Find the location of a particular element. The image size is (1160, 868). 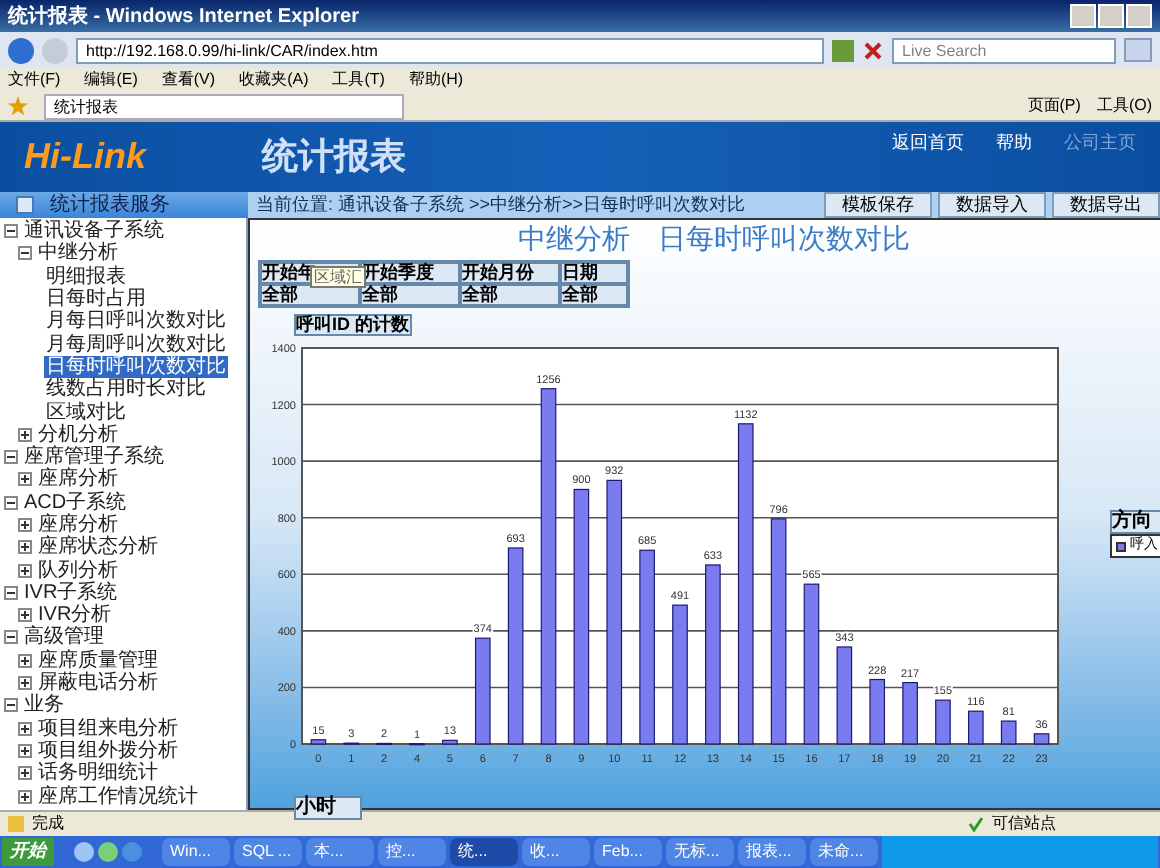

breadcrumb: 当前位置: 通讯设备子系统 >>中继分析>>日每时呼叫次数对比 is located at coordinates (501, 205).